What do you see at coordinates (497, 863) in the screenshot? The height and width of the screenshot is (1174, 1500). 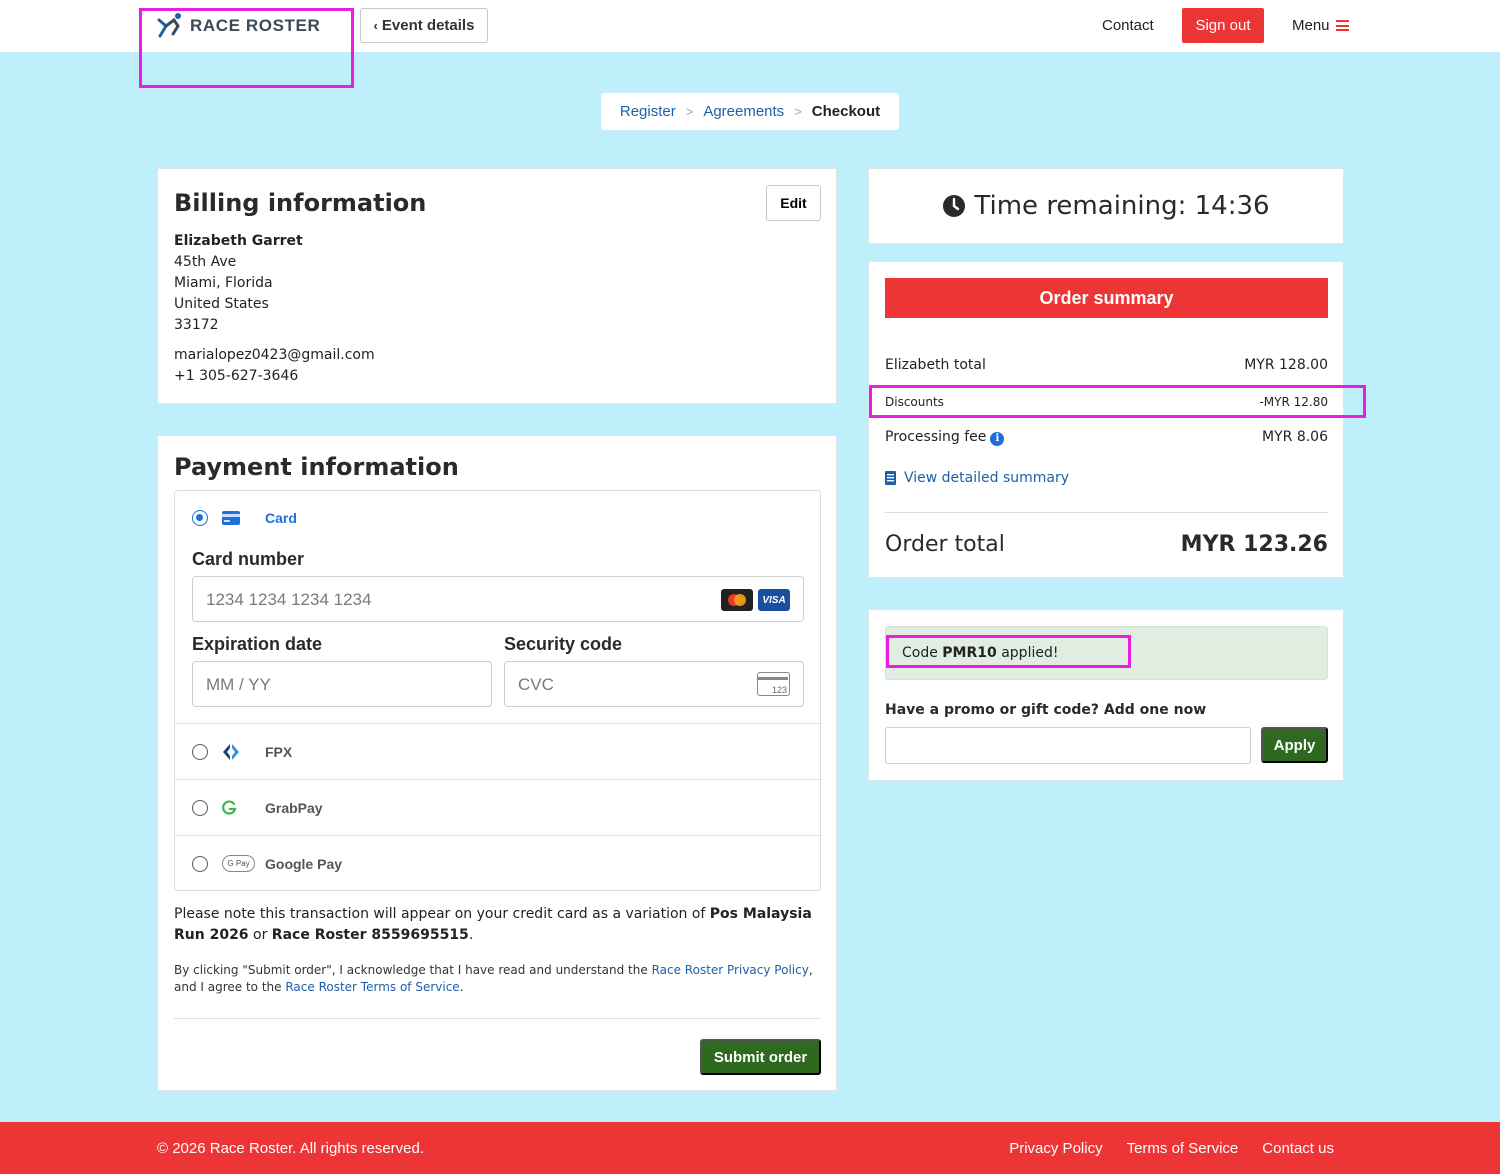 I see `payment-method-google-pay: G Pay Google Pay` at bounding box center [497, 863].